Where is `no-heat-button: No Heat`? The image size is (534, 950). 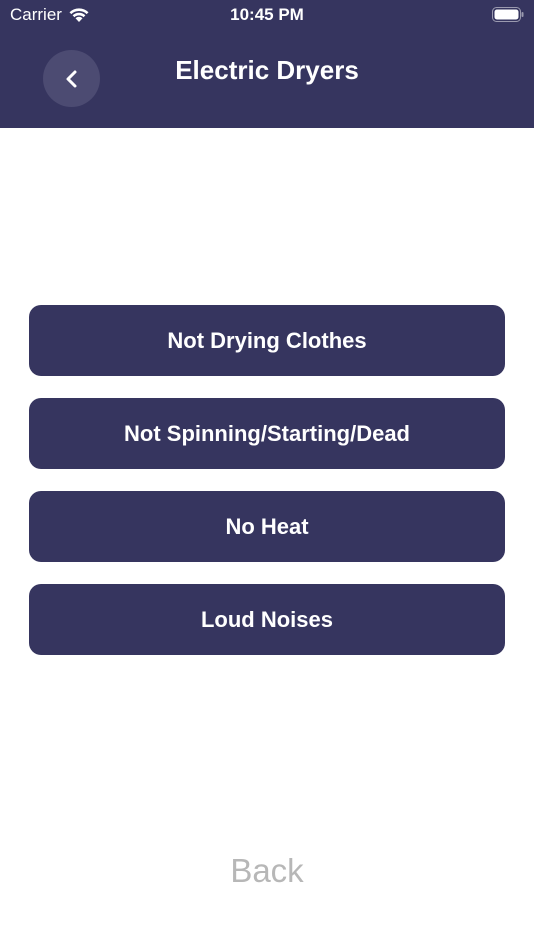
no-heat-button: No Heat is located at coordinates (267, 526).